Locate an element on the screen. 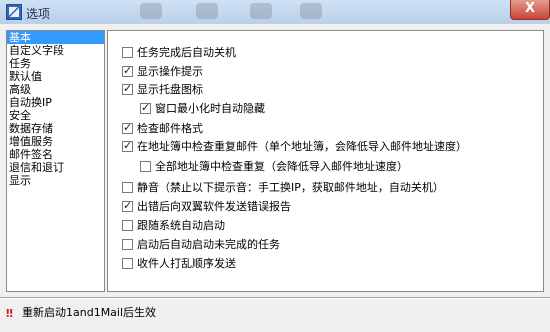  option-shuffle-recipients: 收件人打乱顺序发送 is located at coordinates (179, 264).